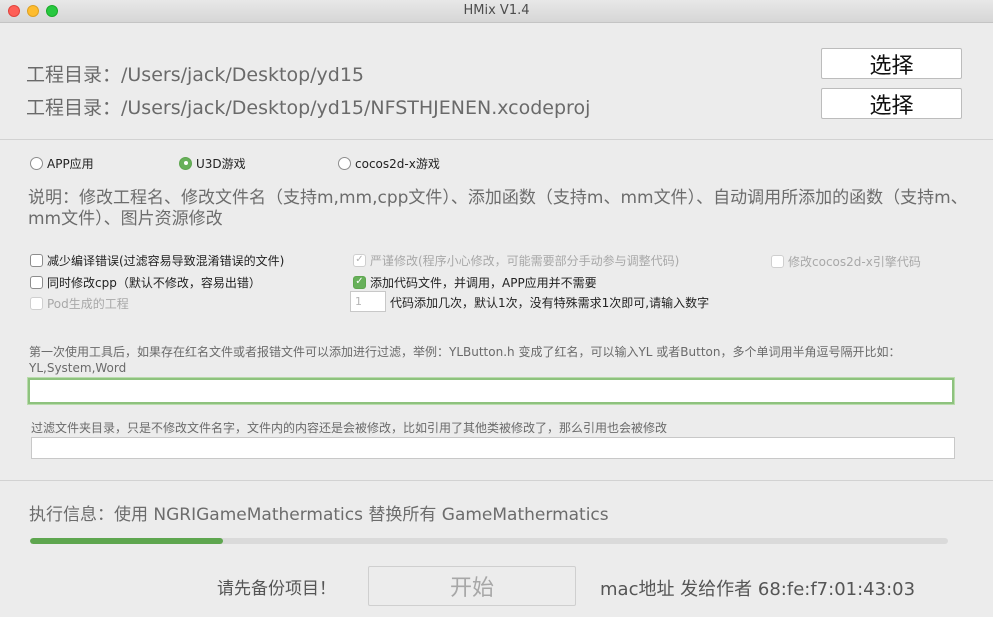 Image resolution: width=993 pixels, height=617 pixels. I want to click on title-bar: HMix V1.4, so click(496, 11).